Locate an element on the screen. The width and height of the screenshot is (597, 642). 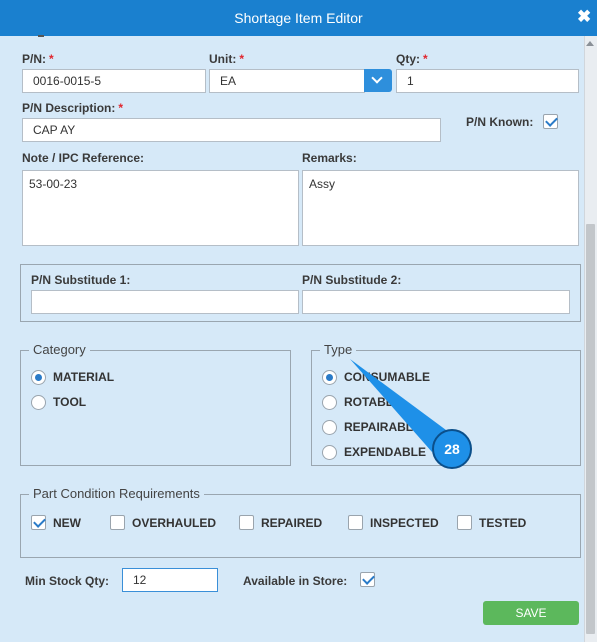
type-repairable-label: REPAIRABLE is located at coordinates (382, 427).